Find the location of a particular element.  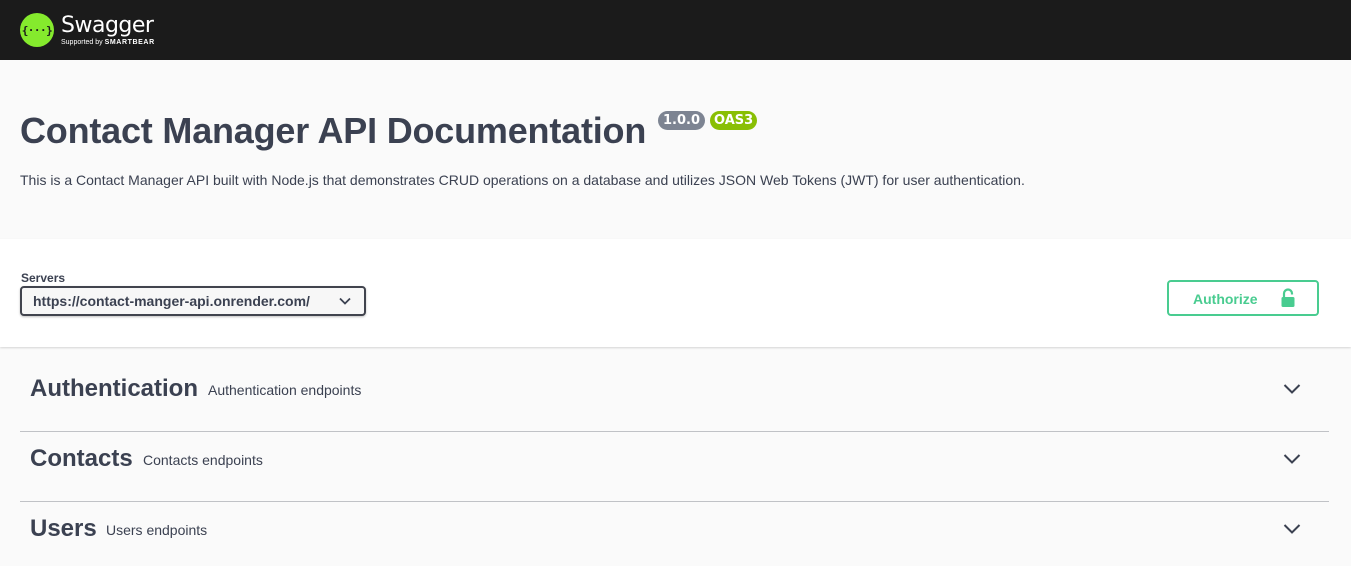

oas-badge: OAS3 is located at coordinates (734, 120).